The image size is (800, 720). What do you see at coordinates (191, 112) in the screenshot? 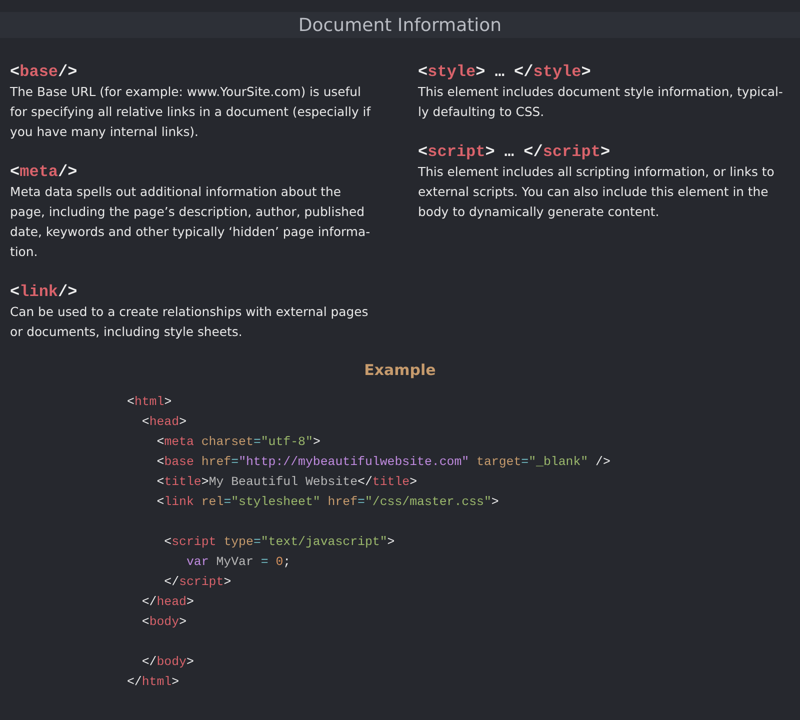
I see `description-text: The Base URL (for example: www.YourSite.com) is useful for specifying all relative links in a document (especially if you have many internal links).` at bounding box center [191, 112].